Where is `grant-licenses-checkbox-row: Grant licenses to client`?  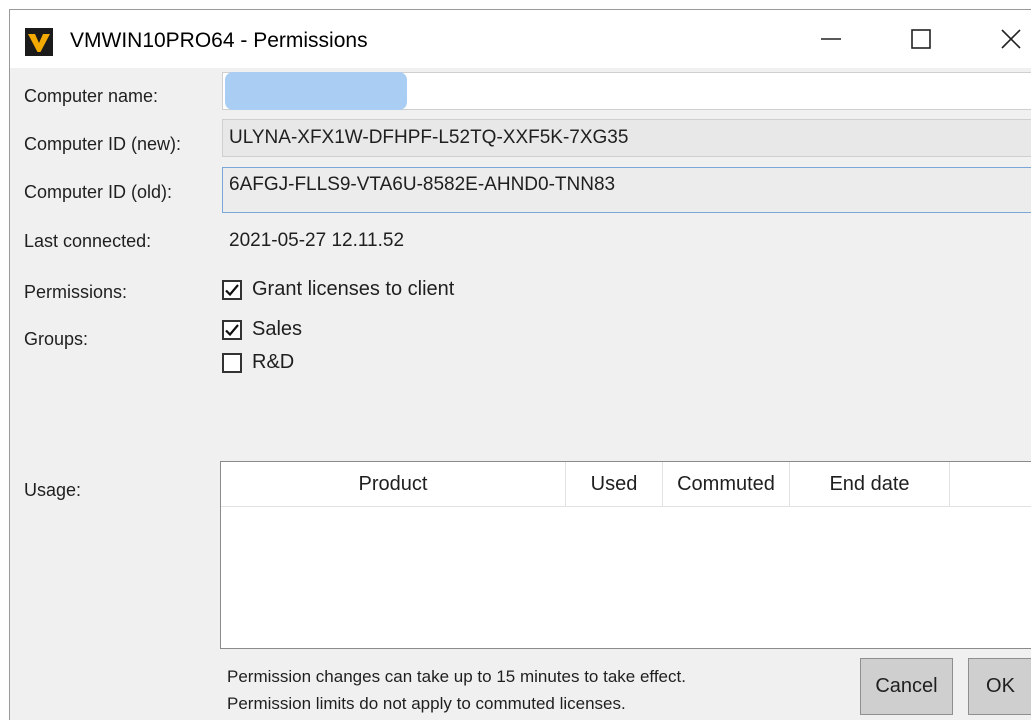
grant-licenses-checkbox-row: Grant licenses to client is located at coordinates (338, 289).